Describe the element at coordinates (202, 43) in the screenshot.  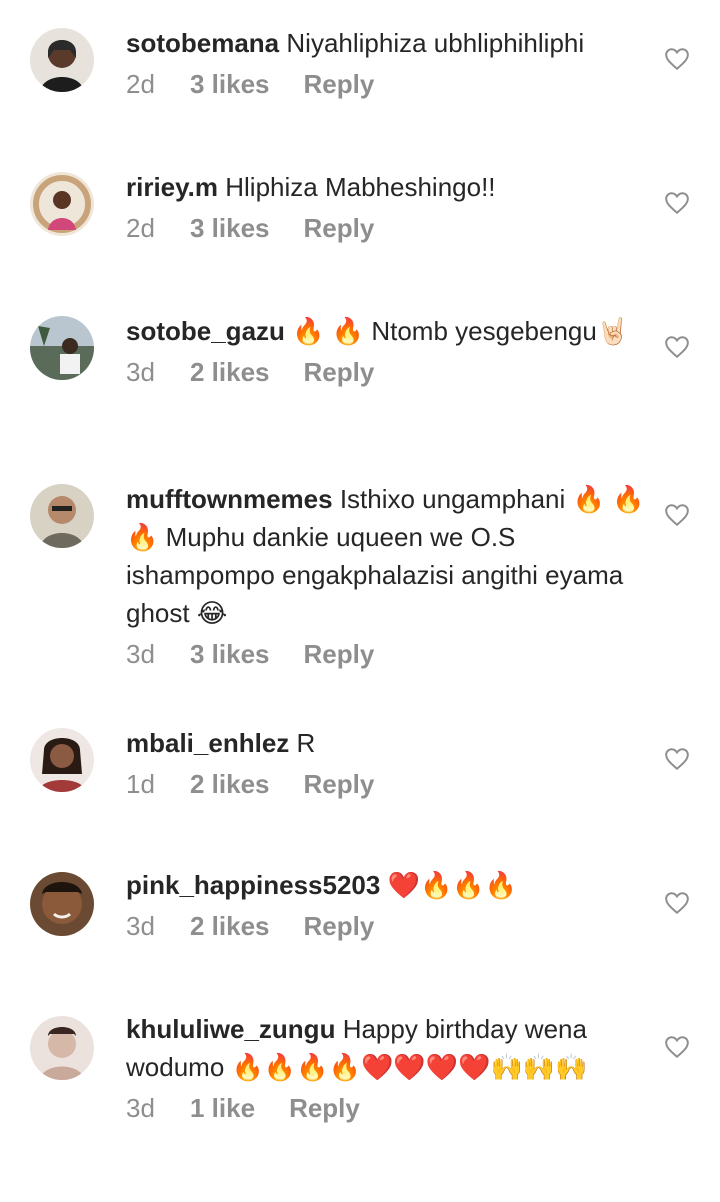
I see `comment-username: sotobemana` at that location.